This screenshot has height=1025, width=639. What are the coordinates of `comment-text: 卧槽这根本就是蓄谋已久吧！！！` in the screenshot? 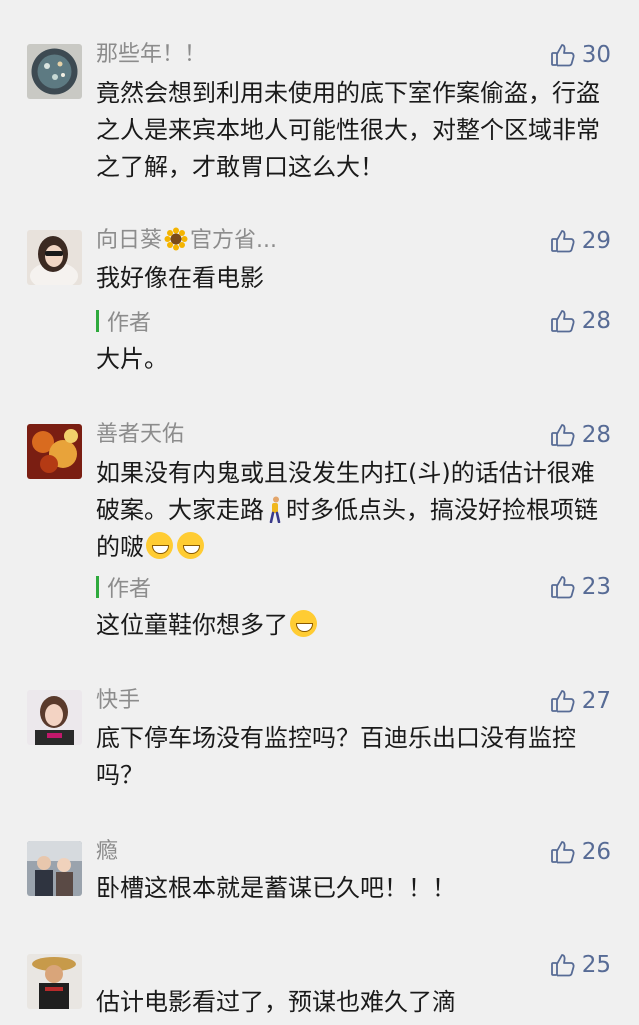 It's located at (276, 888).